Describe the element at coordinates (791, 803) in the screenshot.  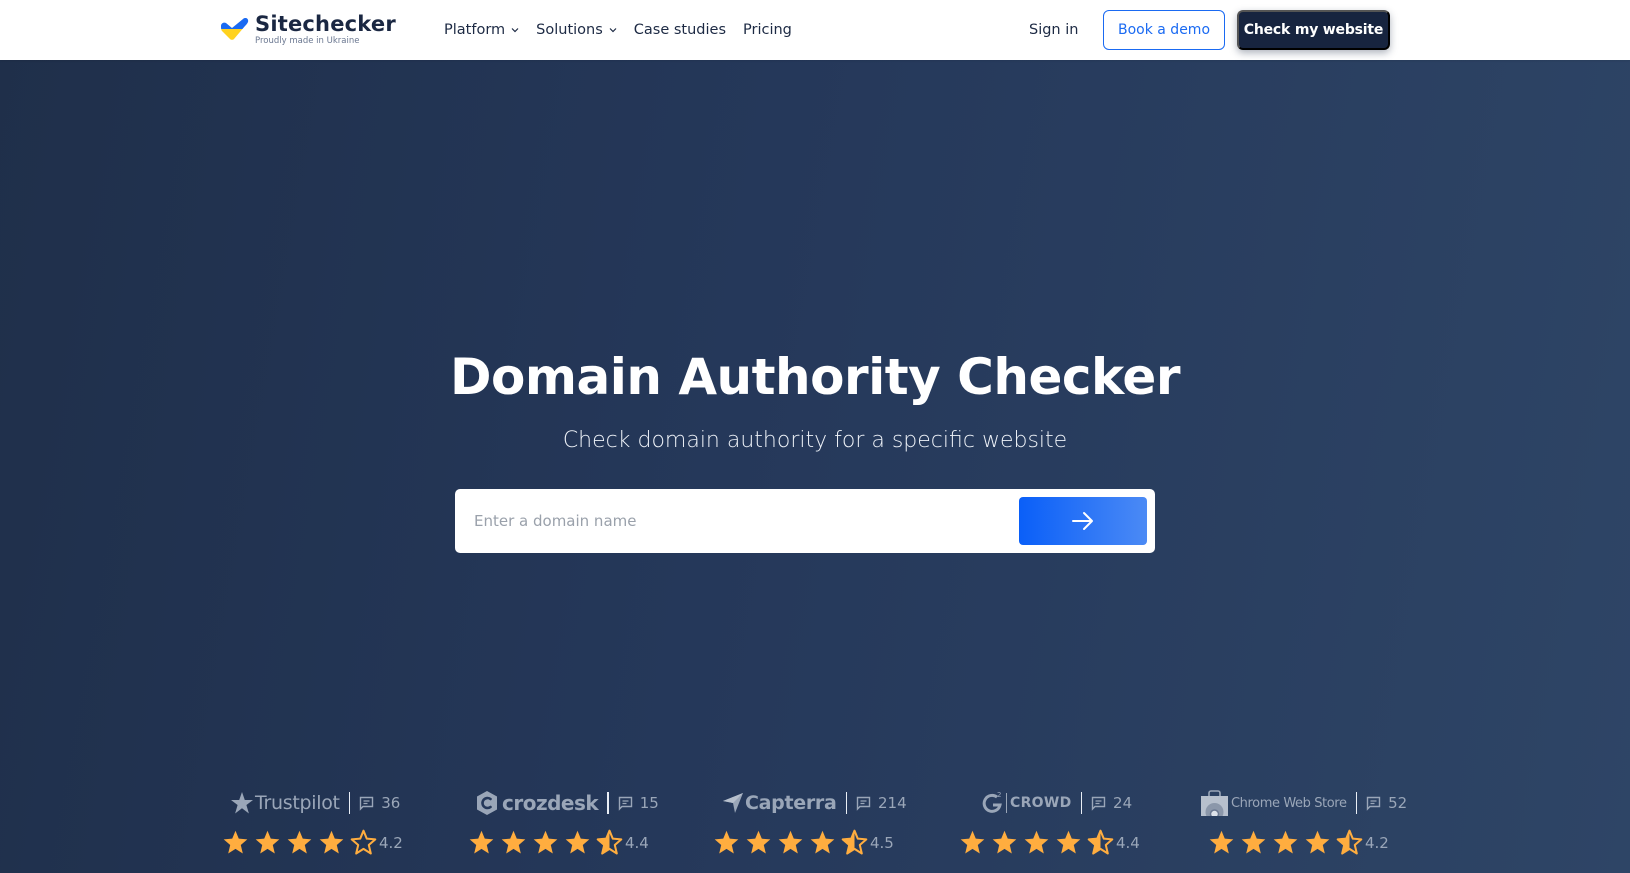
I see `capterra-label: Capterra` at that location.